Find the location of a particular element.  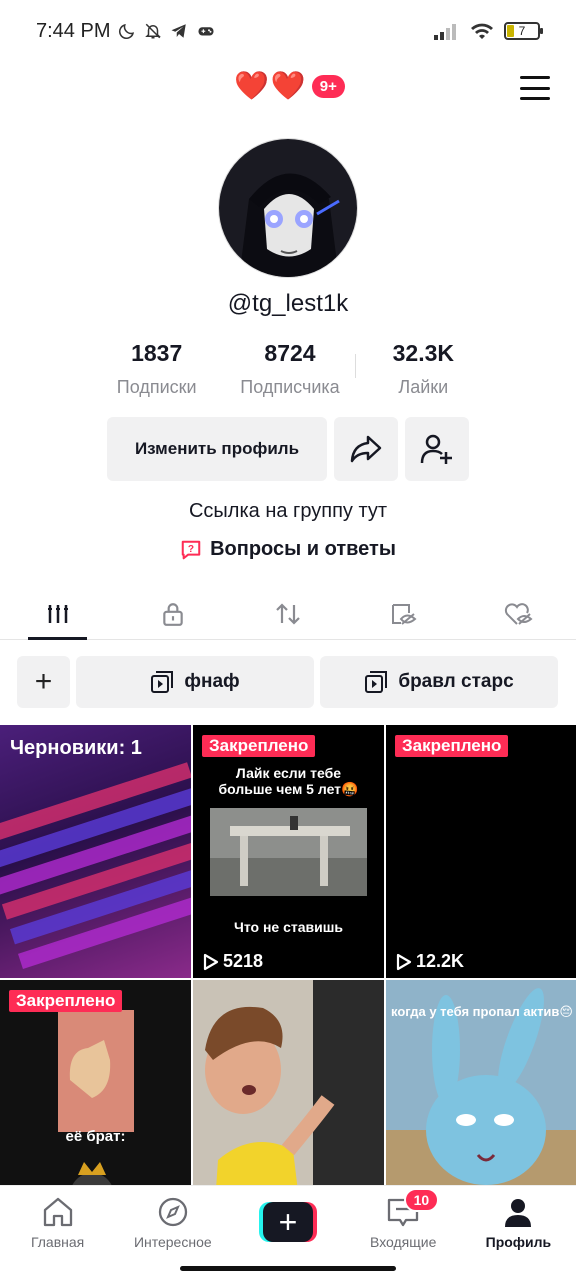

nav-home-label: Главная is located at coordinates (57, 1242).